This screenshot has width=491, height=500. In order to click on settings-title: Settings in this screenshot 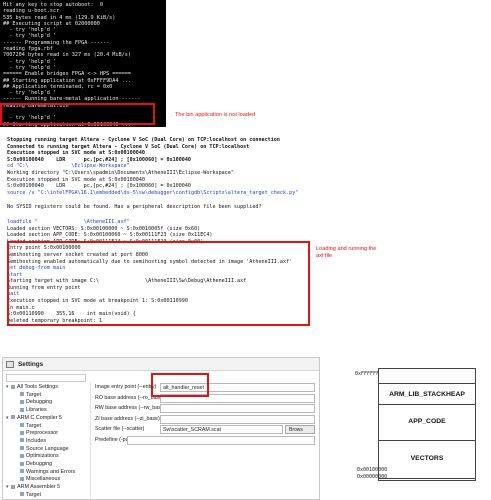, I will do `click(161, 364)`.